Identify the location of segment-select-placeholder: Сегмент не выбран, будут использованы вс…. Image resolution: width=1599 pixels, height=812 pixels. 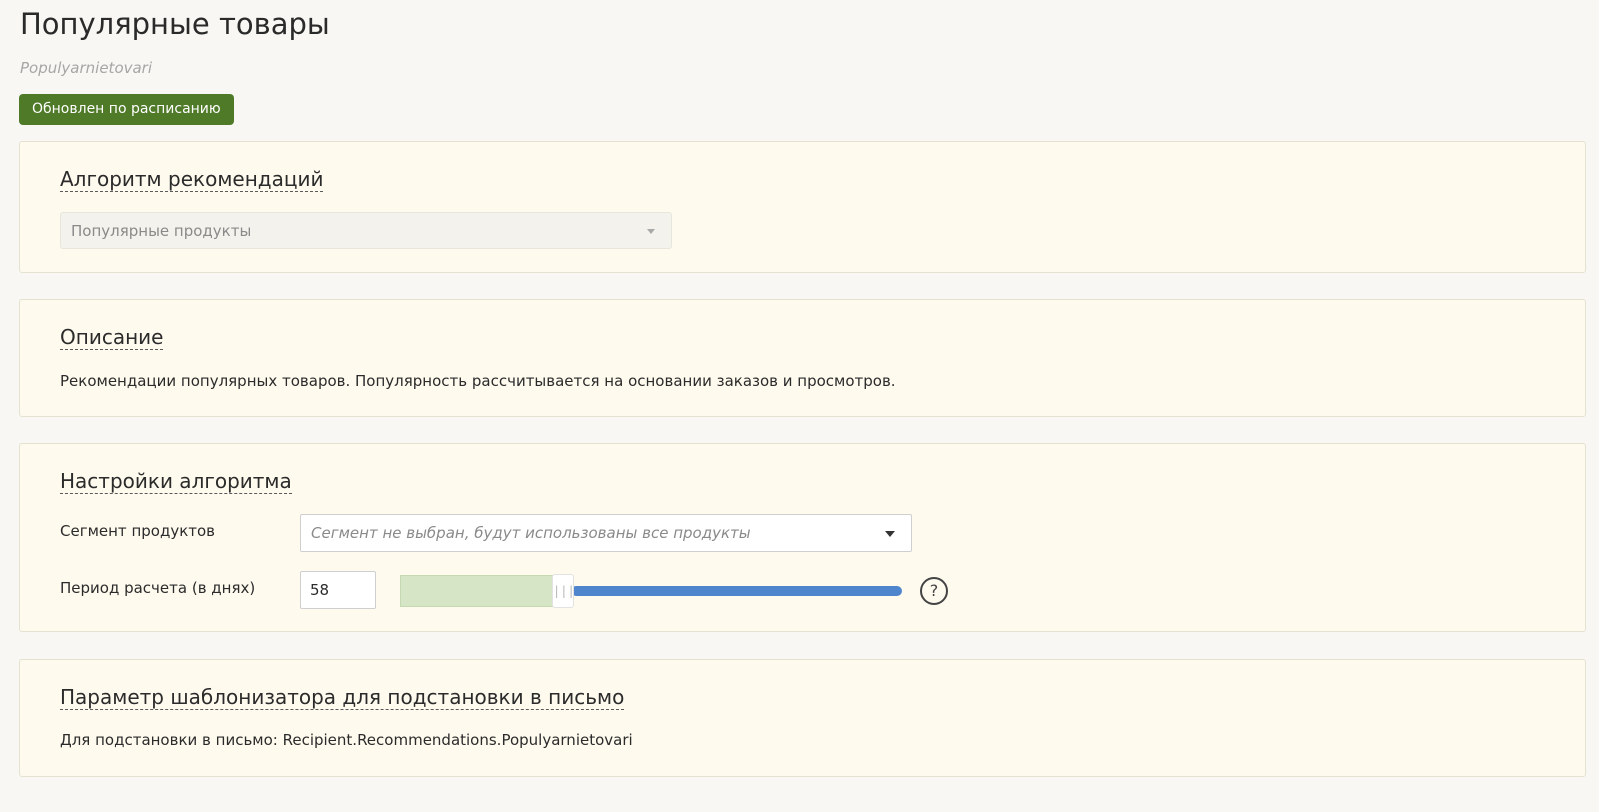
(531, 533).